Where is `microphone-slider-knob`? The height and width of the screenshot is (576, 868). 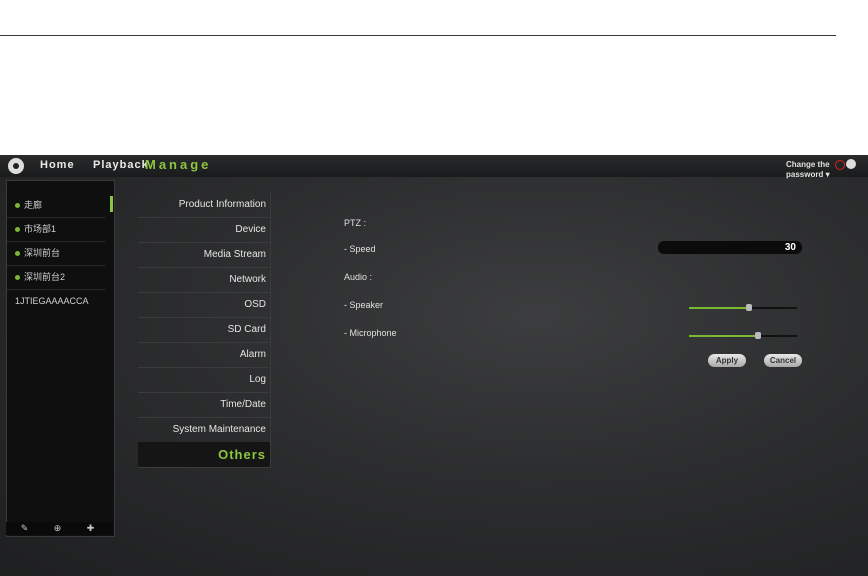
microphone-slider-knob is located at coordinates (758, 335).